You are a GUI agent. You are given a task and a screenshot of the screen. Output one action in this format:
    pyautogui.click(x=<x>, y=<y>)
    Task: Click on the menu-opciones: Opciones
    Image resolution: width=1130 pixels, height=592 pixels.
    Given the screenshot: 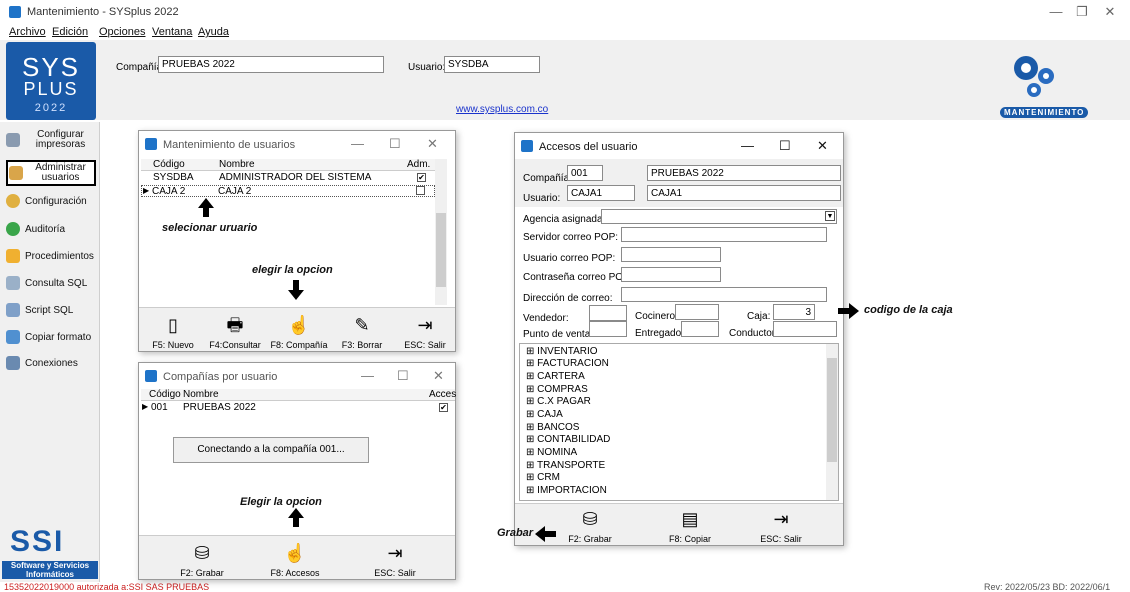 What is the action you would take?
    pyautogui.click(x=122, y=32)
    